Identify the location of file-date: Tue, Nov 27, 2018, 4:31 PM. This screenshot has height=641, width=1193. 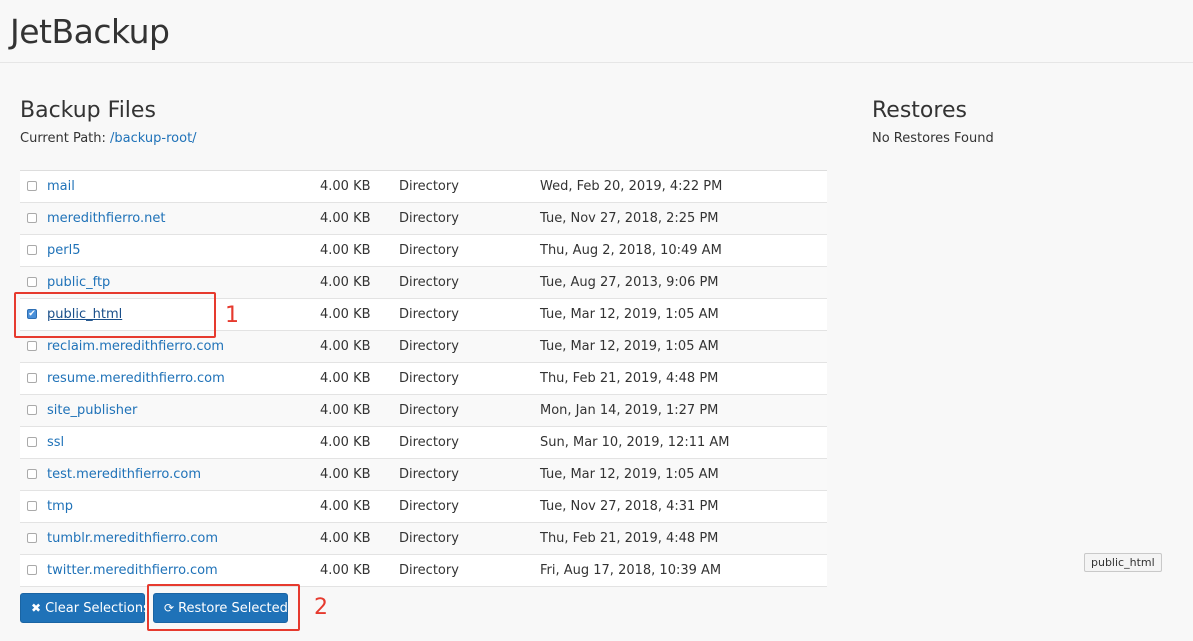
(629, 506).